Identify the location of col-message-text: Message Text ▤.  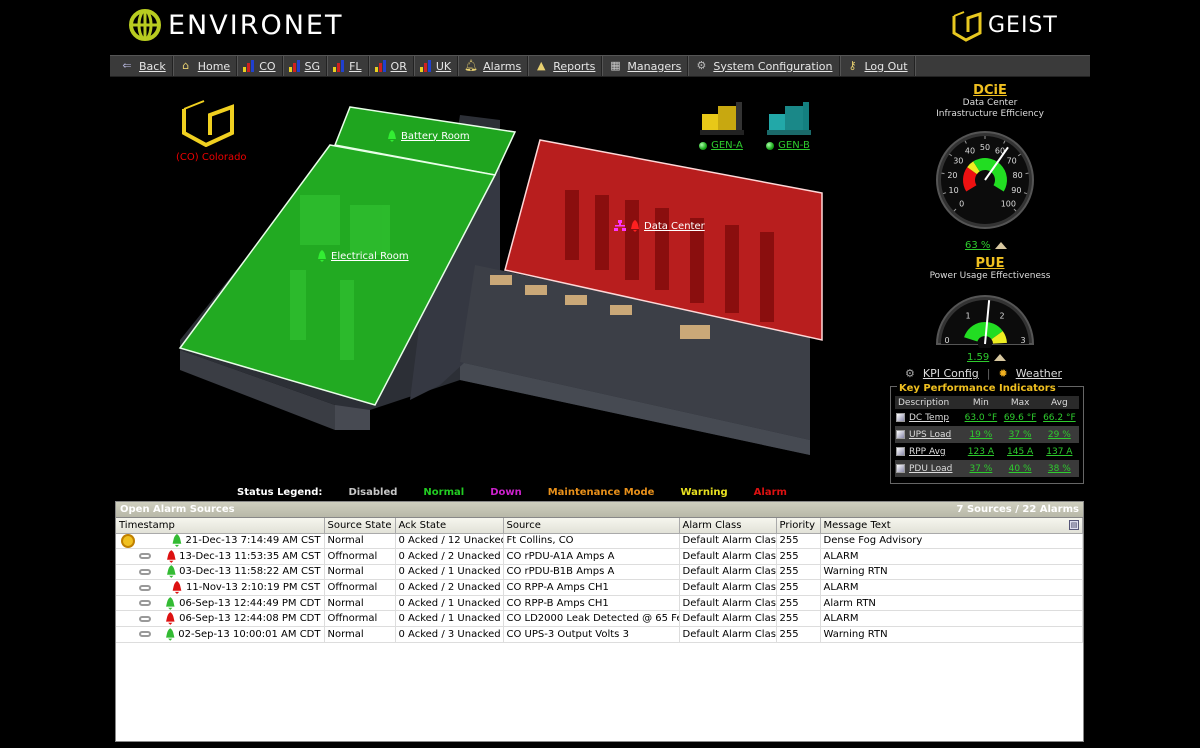
(951, 526).